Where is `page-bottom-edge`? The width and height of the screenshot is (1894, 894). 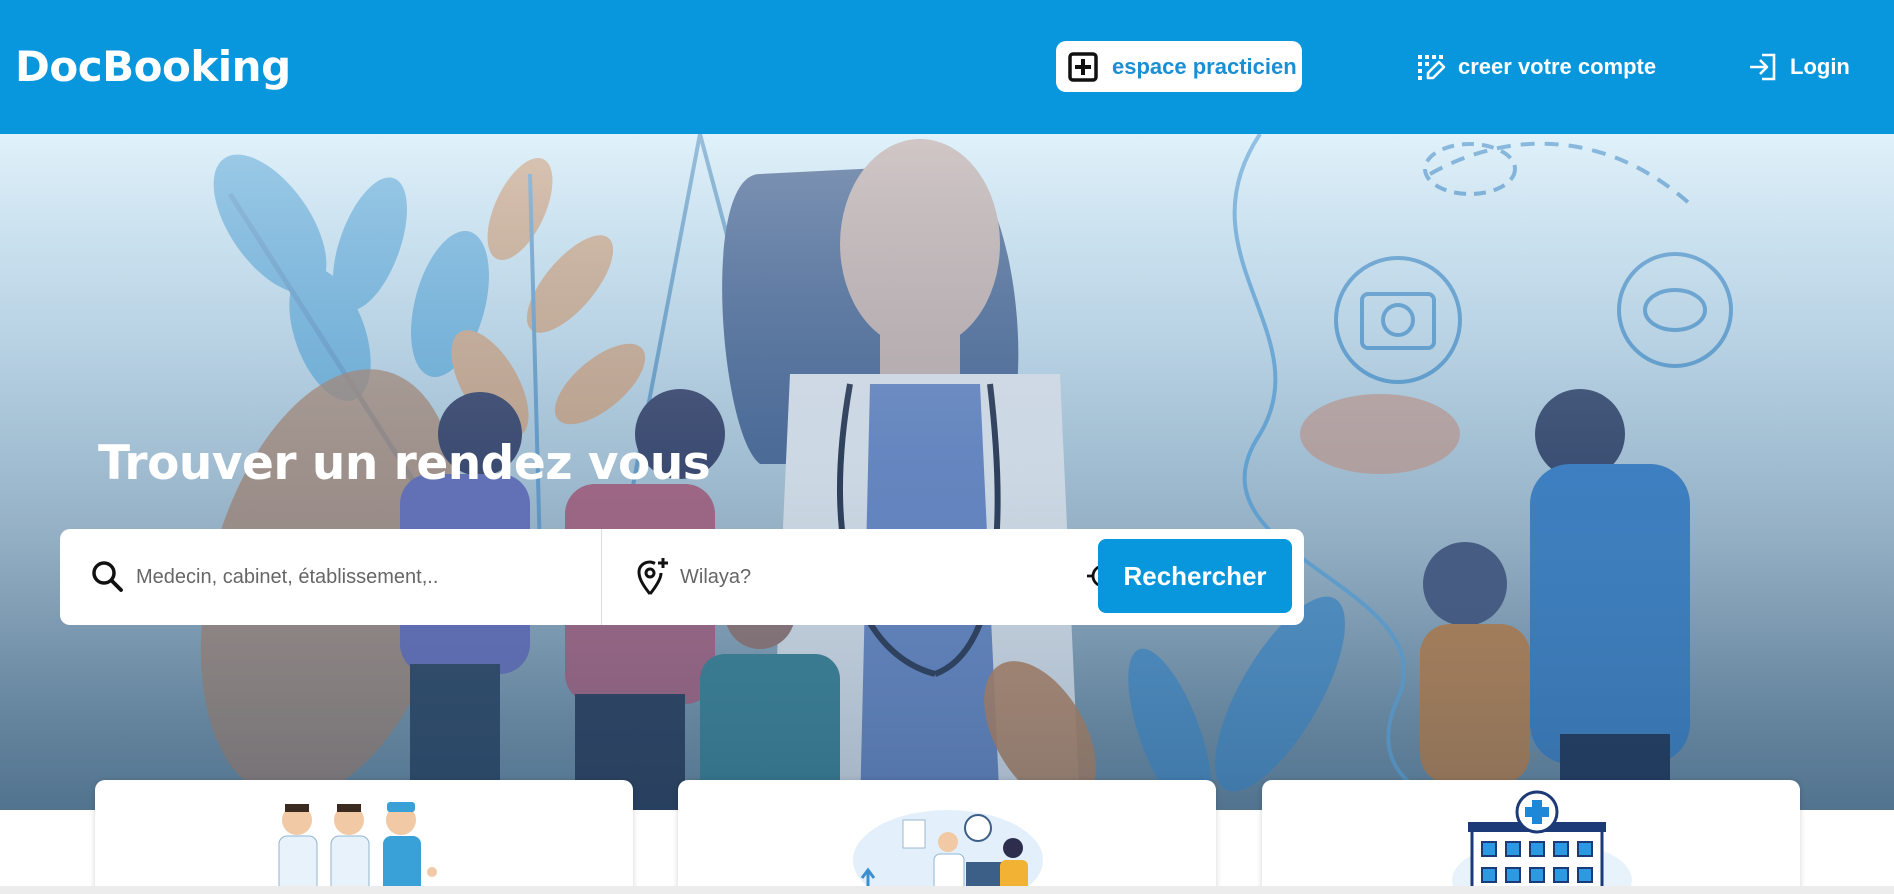
page-bottom-edge is located at coordinates (947, 890).